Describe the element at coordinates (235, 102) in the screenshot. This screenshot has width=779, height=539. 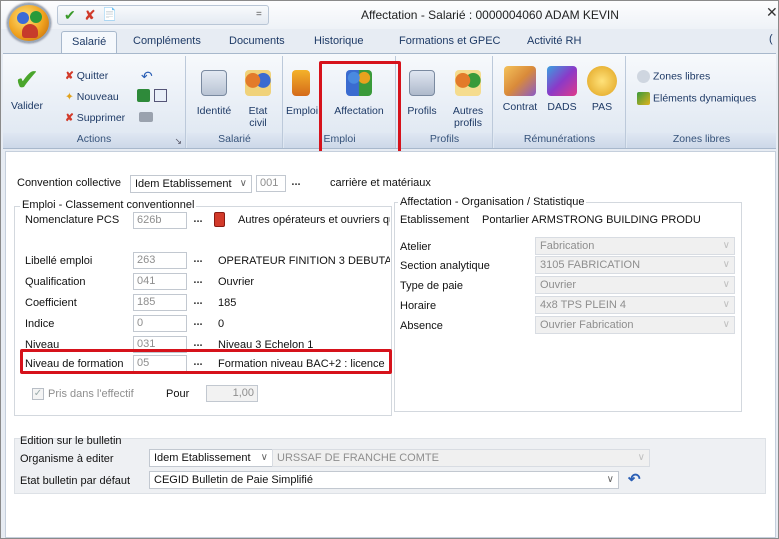
I see `group-salarie: Identité Etat civil Salarié` at that location.